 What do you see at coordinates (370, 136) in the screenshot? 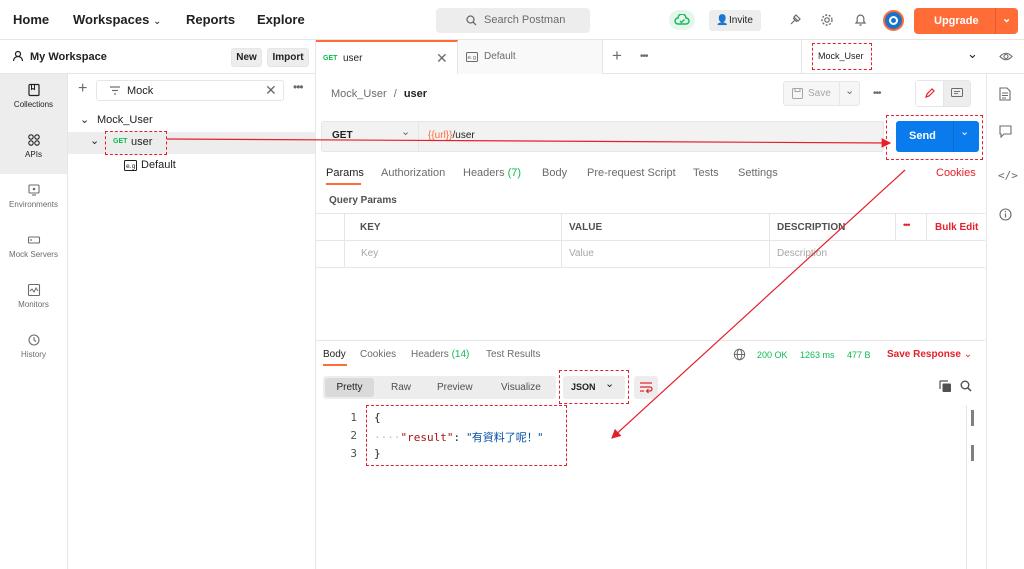
I see `method-select: GET ⌄` at bounding box center [370, 136].